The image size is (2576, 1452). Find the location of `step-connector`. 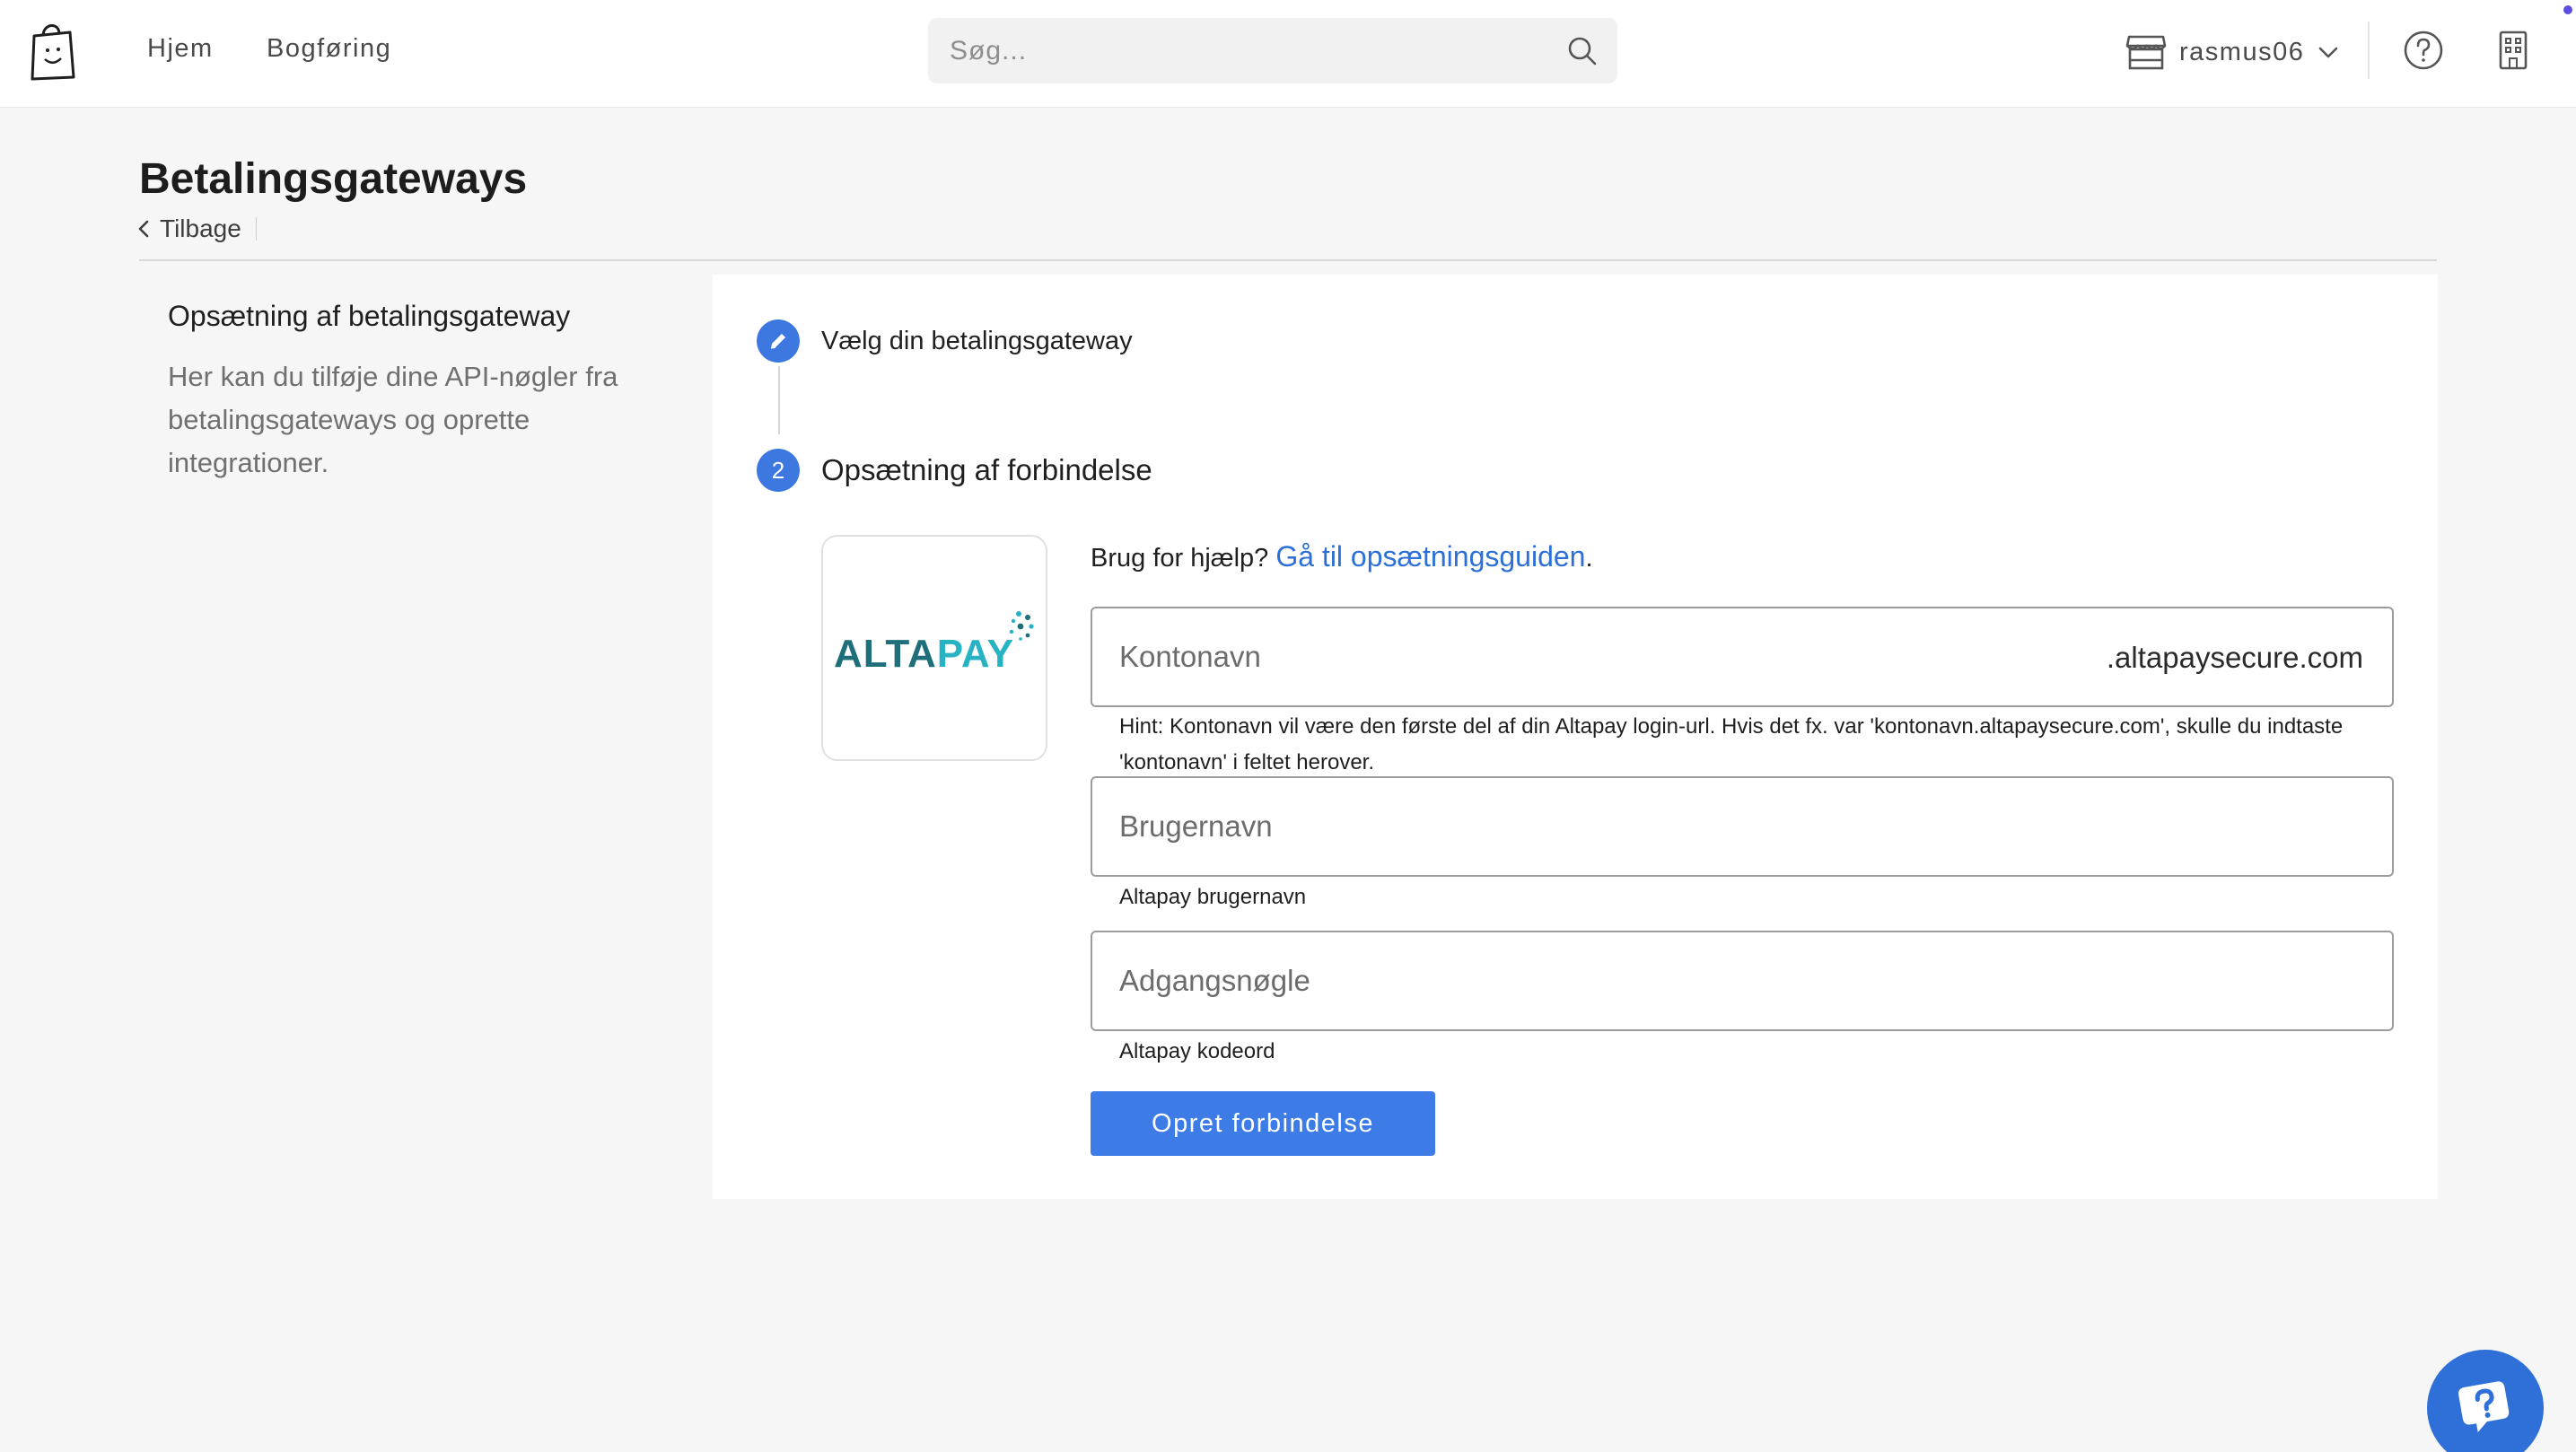

step-connector is located at coordinates (779, 400).